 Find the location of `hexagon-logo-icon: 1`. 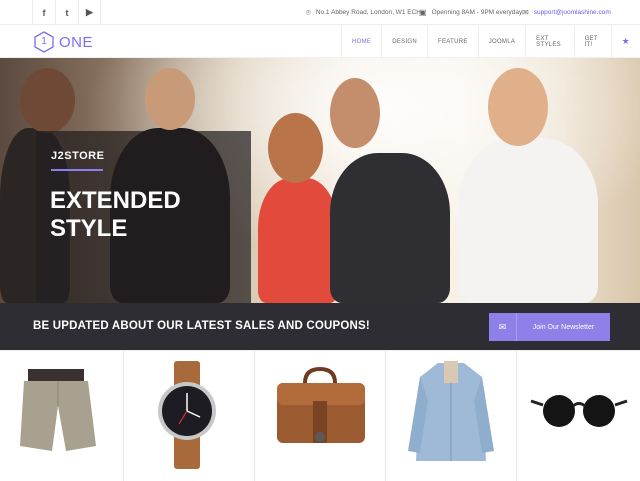

hexagon-logo-icon: 1 is located at coordinates (44, 42).